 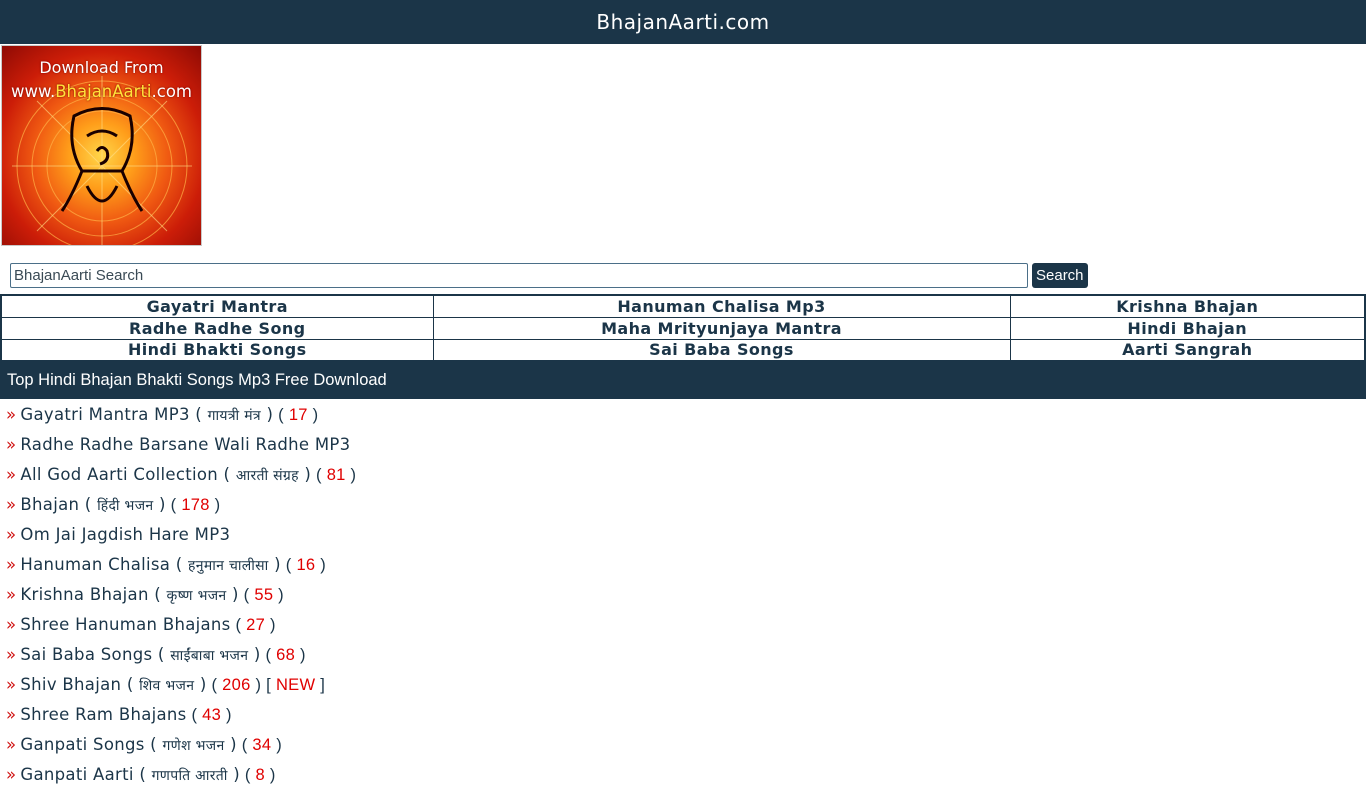 I want to click on nav-cell: Hanuman Chalisa Mp3, so click(x=721, y=306).